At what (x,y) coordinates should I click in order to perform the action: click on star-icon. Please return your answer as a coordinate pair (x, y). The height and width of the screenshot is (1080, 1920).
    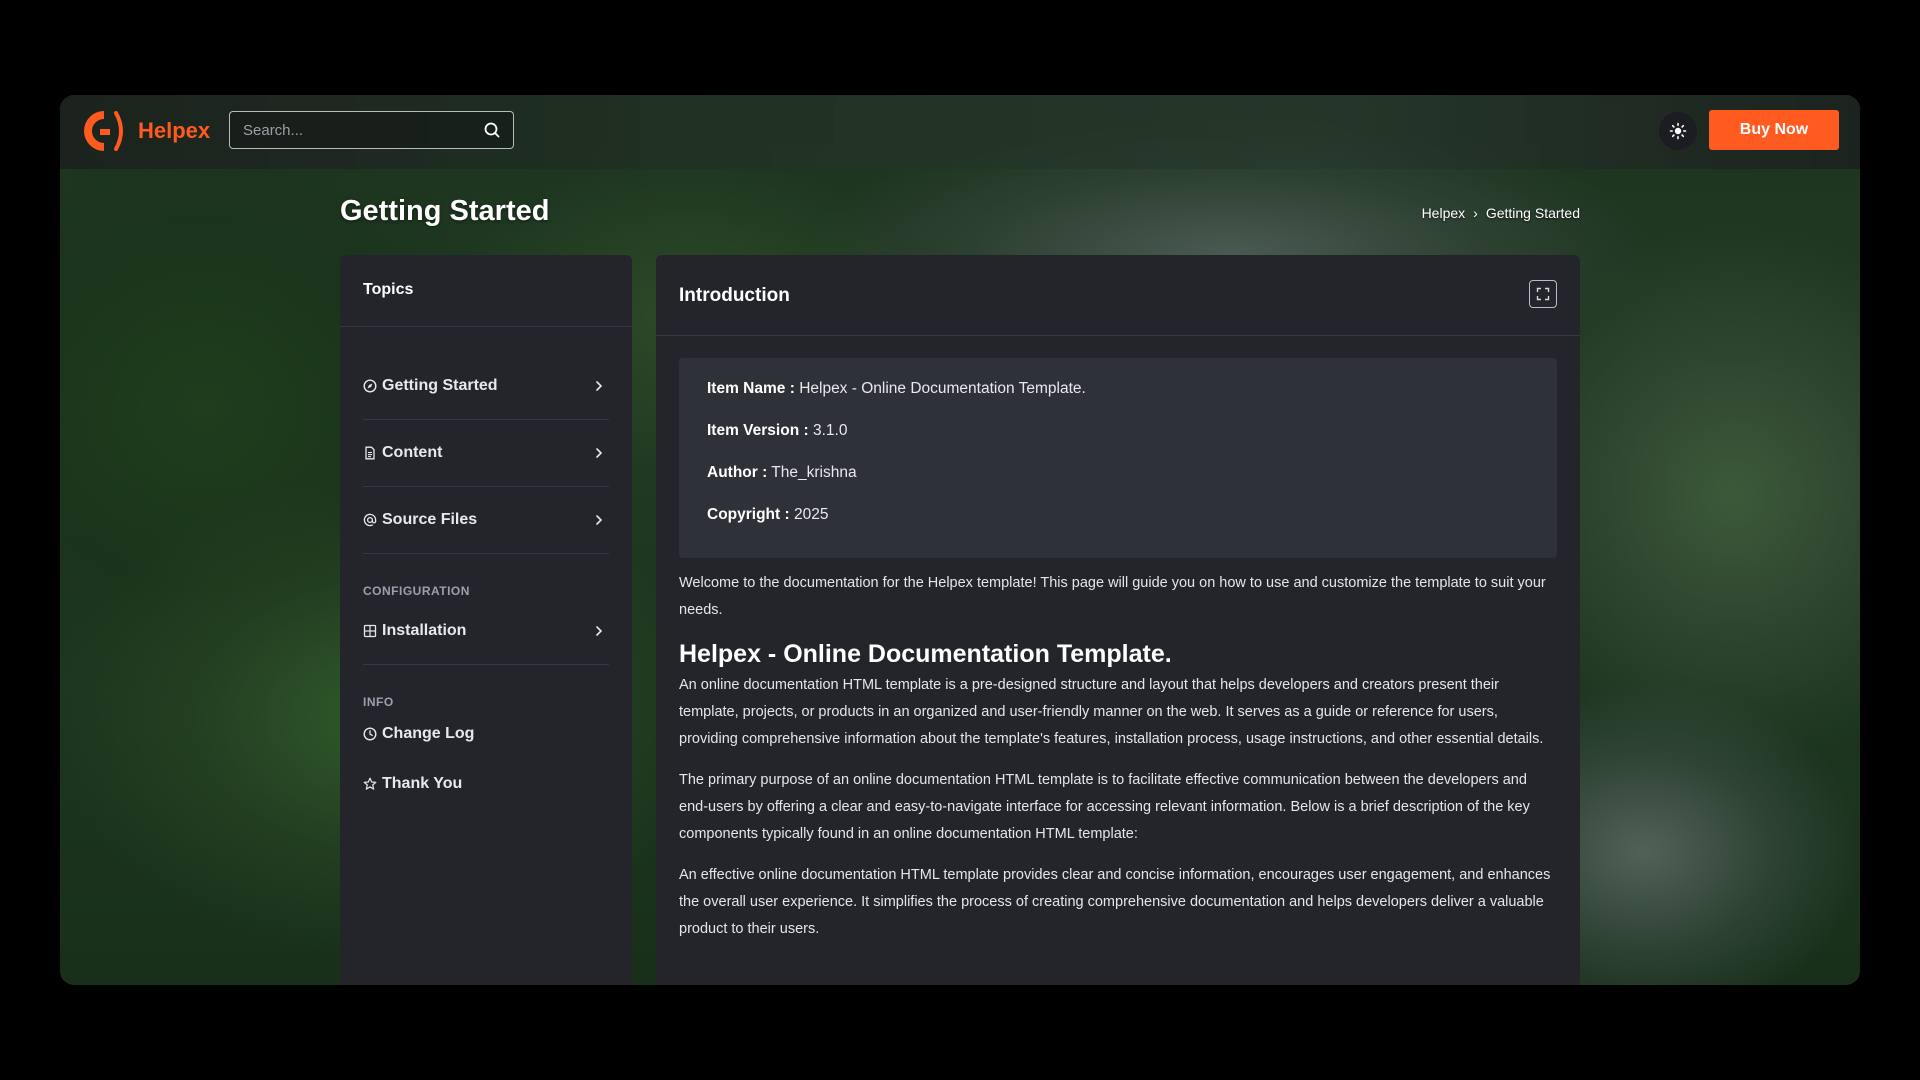
    Looking at the image, I should click on (370, 783).